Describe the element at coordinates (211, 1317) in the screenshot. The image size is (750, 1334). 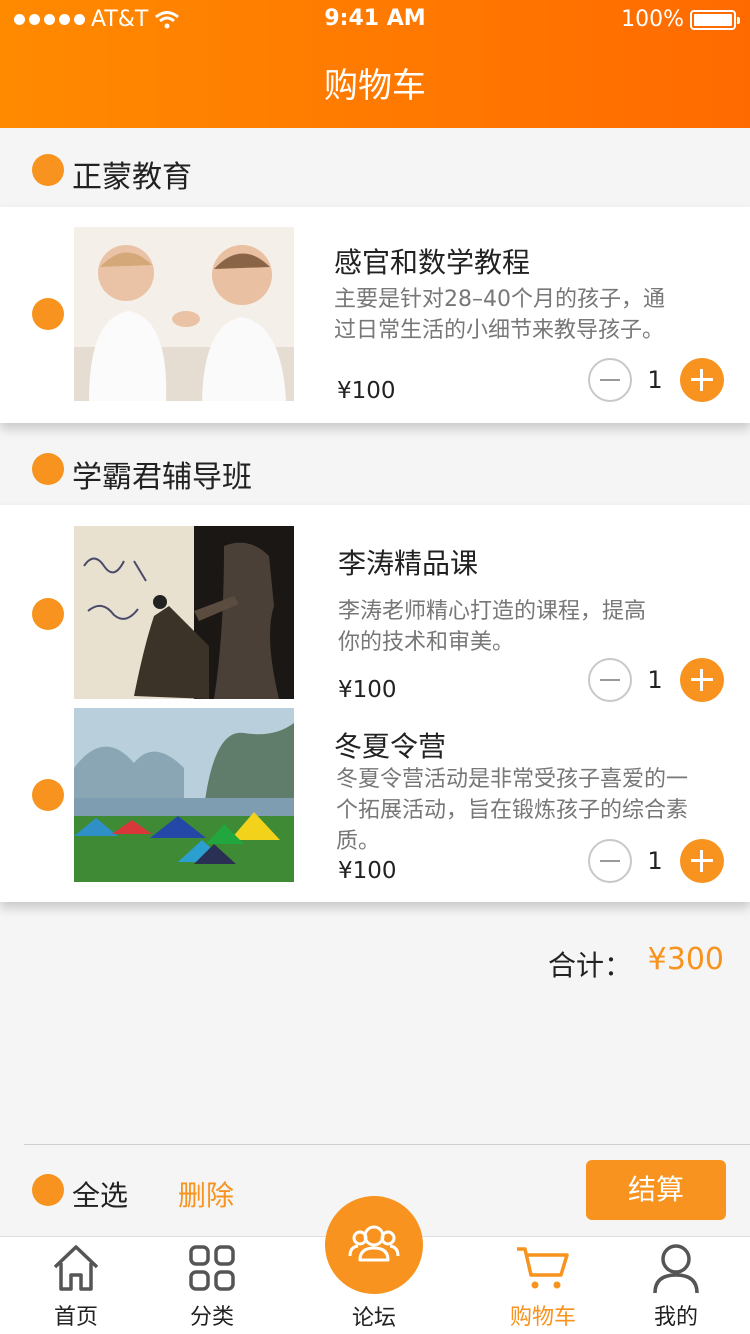
I see `tab-label: 分类` at that location.